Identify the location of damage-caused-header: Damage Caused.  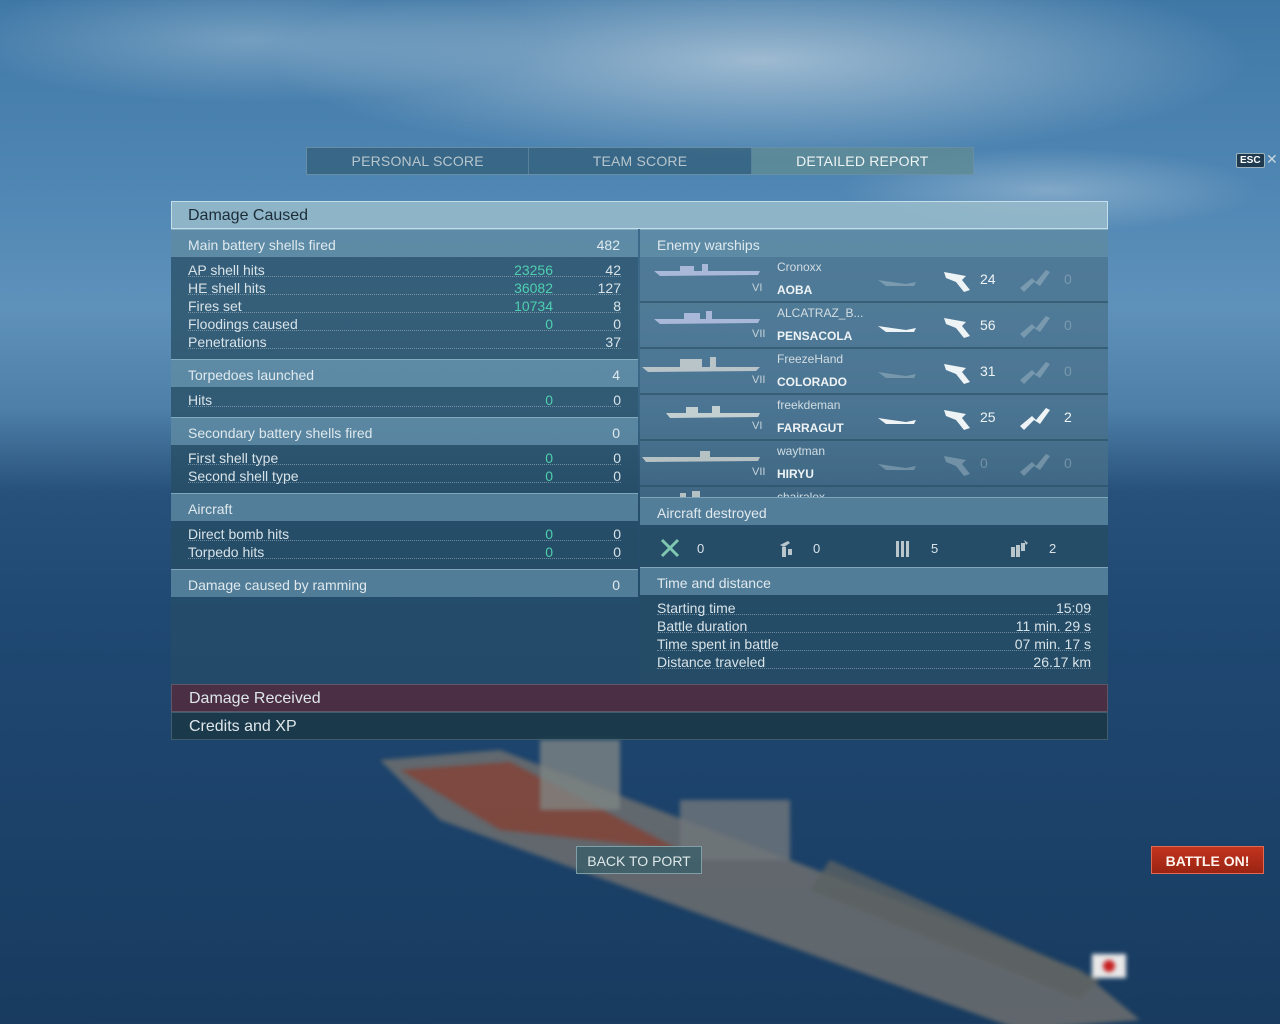
(639, 215).